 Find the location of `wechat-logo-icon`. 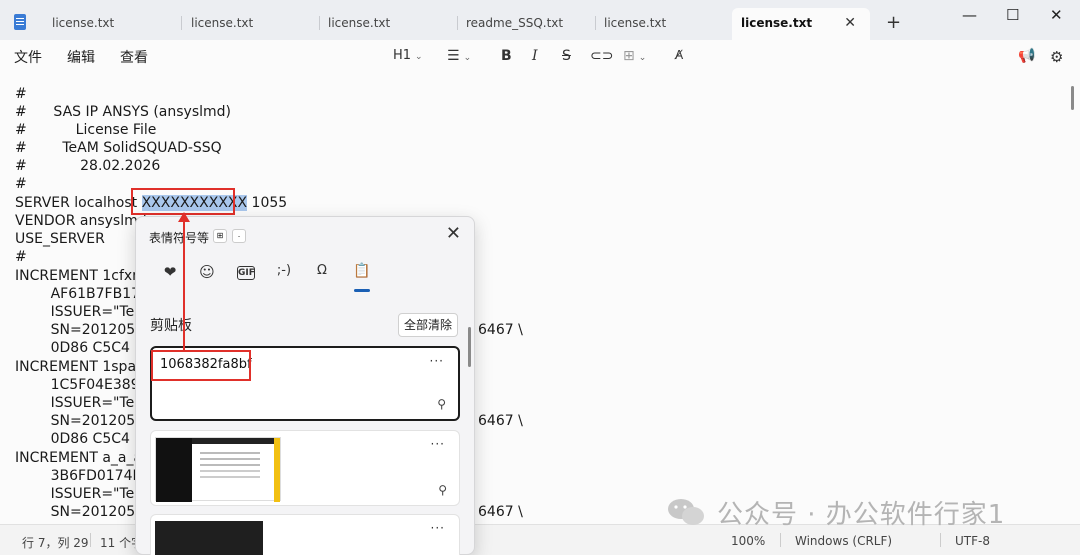

wechat-logo-icon is located at coordinates (686, 512).